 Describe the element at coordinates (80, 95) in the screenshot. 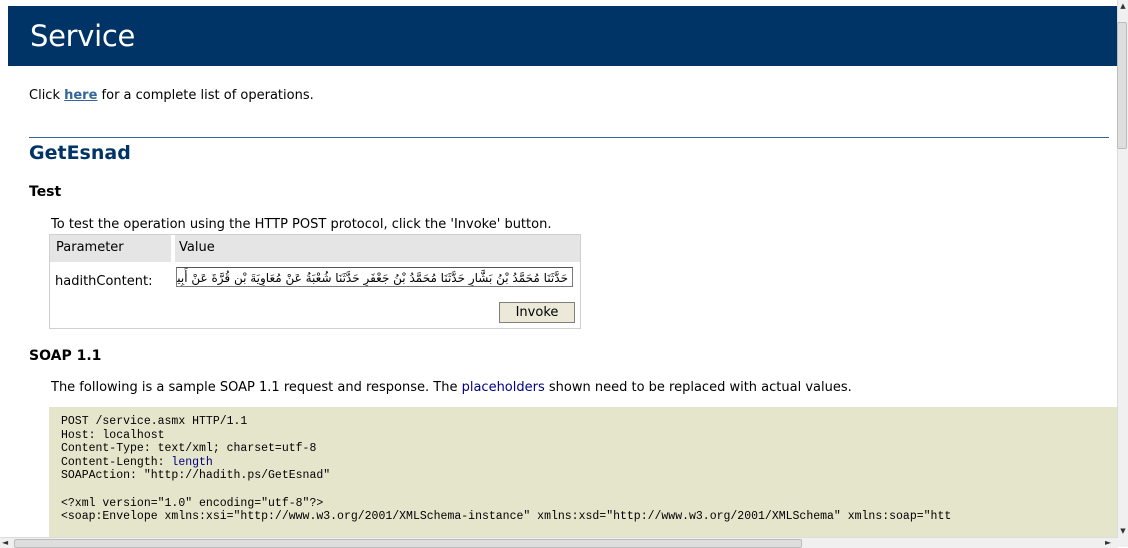

I see `operations-list-link: here` at that location.